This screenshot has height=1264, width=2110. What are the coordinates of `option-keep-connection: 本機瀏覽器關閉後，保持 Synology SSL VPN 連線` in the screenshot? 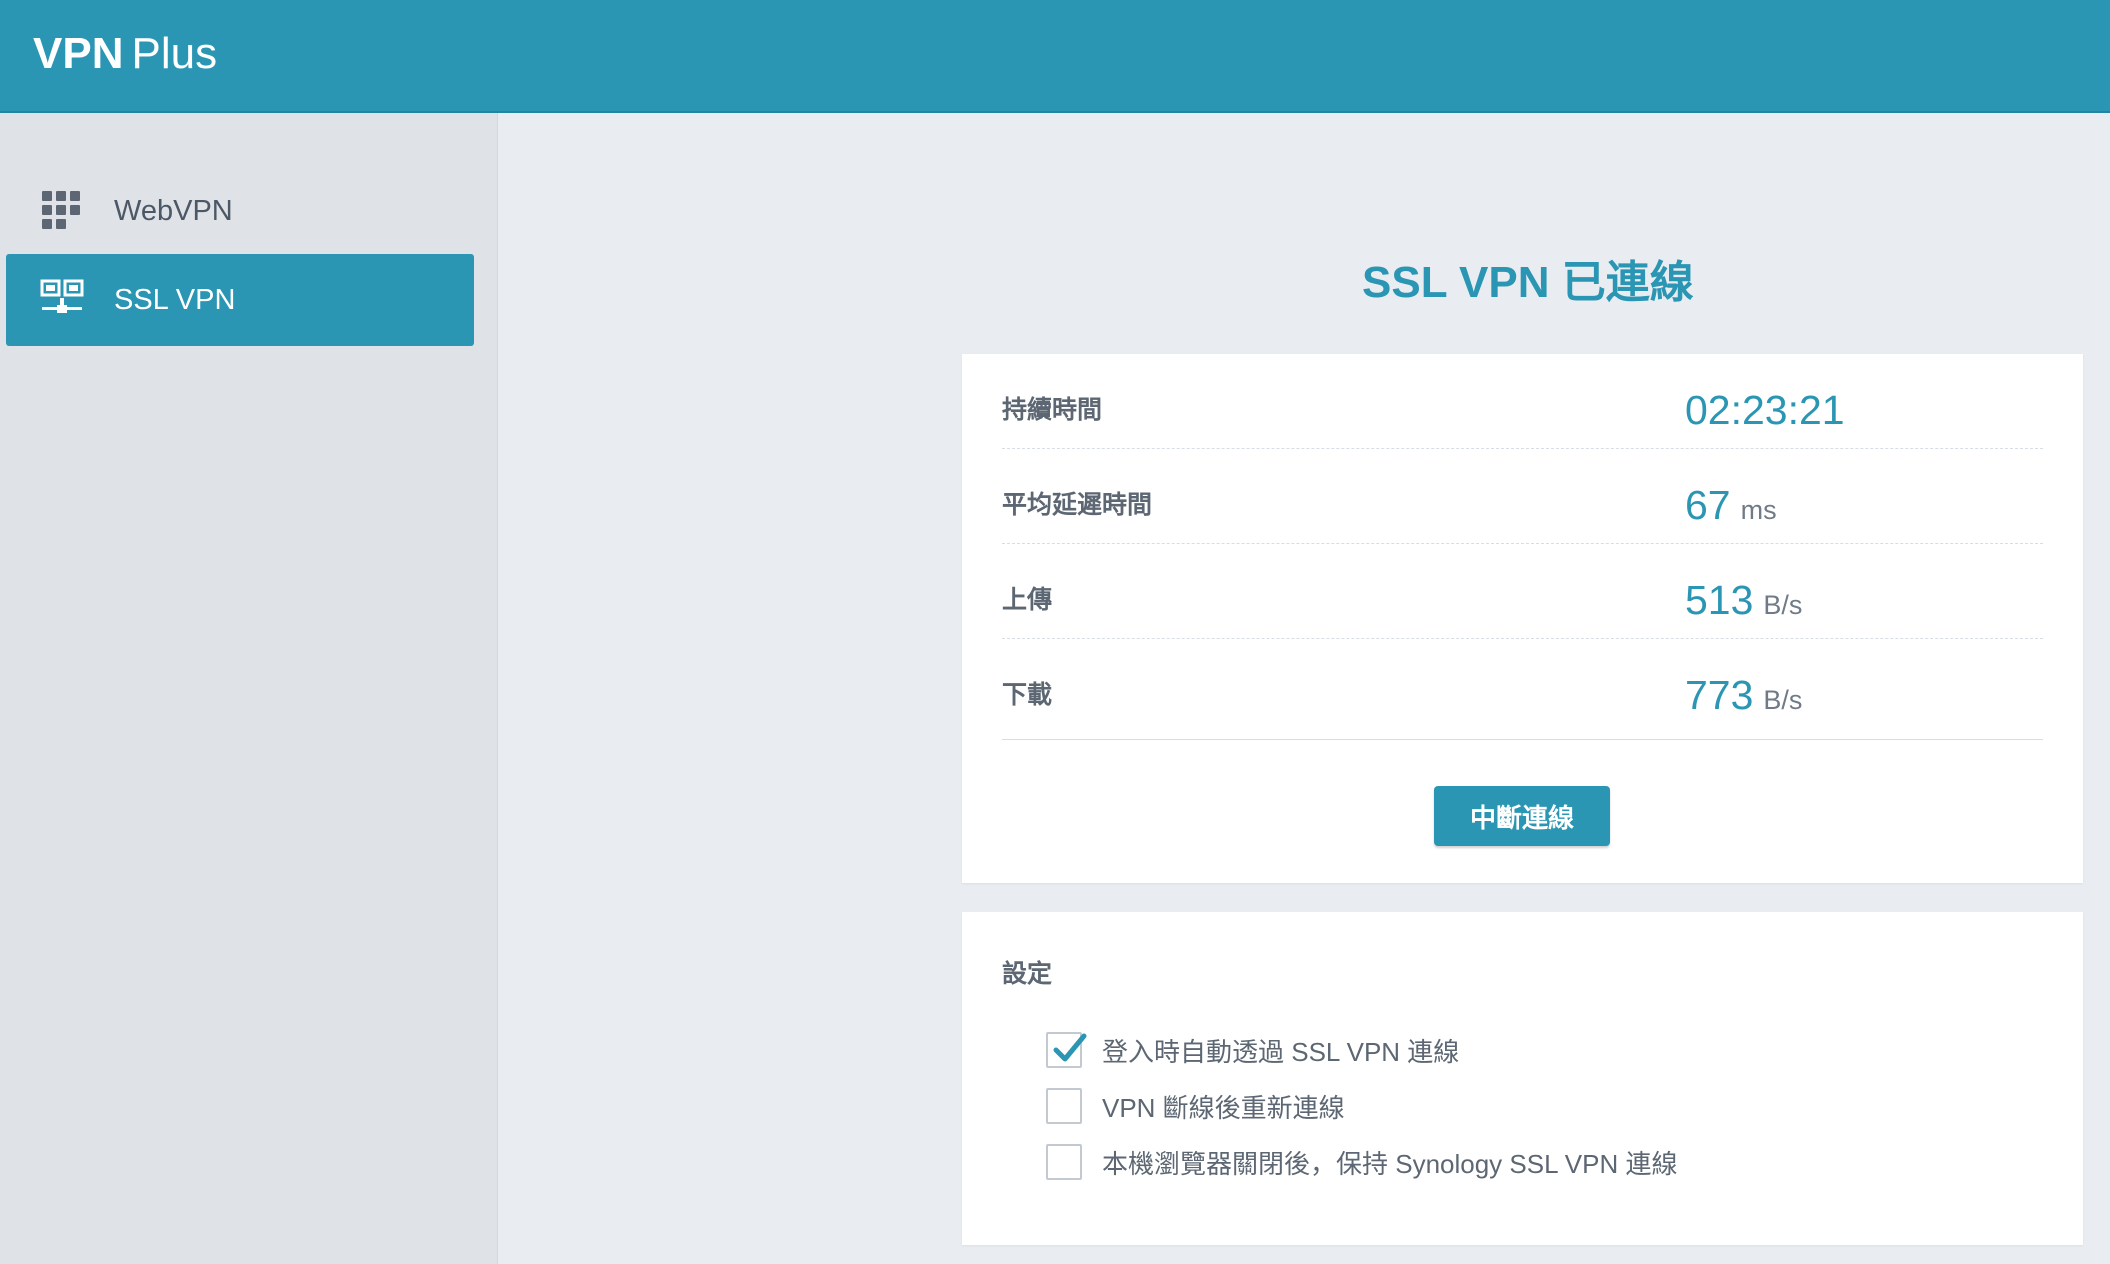 It's located at (1496, 1162).